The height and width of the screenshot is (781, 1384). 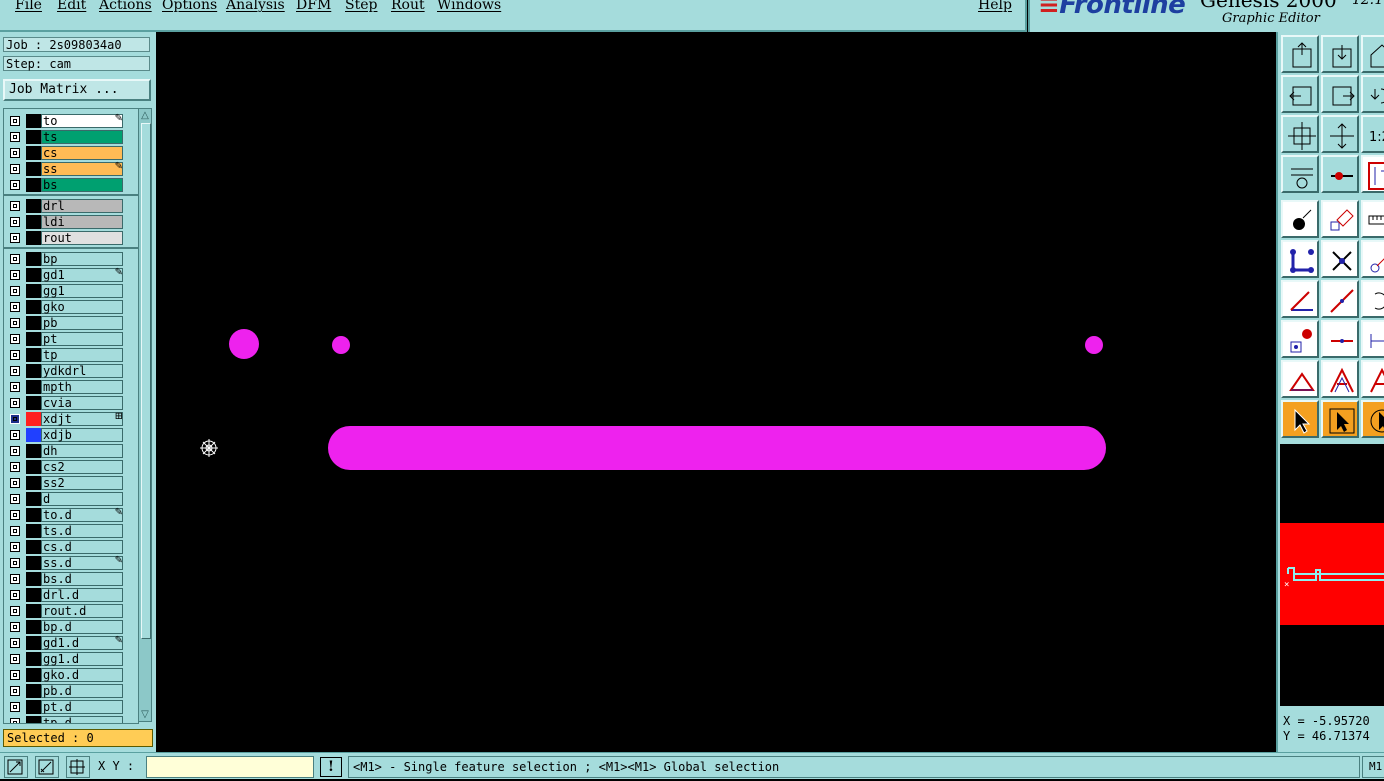 What do you see at coordinates (82, 451) in the screenshot?
I see `layer-name: dh` at bounding box center [82, 451].